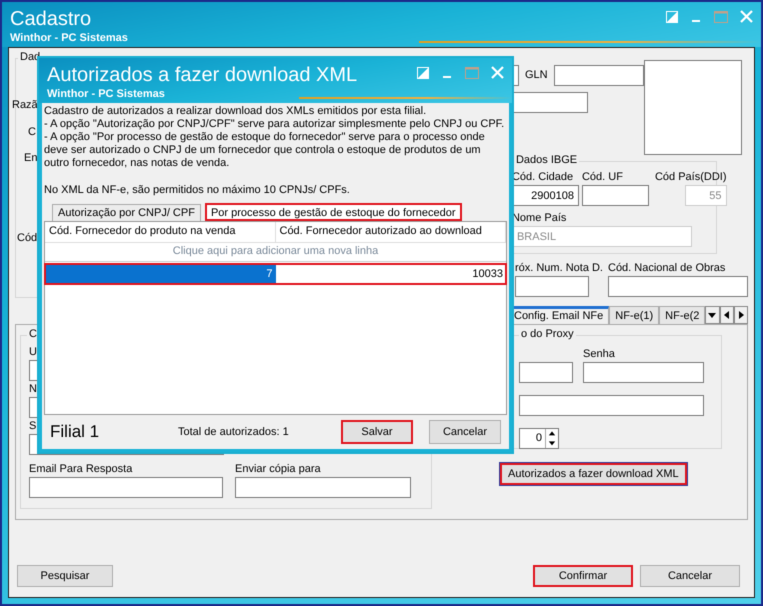 This screenshot has width=763, height=606. I want to click on field-label: Email Para Resposta, so click(80, 469).